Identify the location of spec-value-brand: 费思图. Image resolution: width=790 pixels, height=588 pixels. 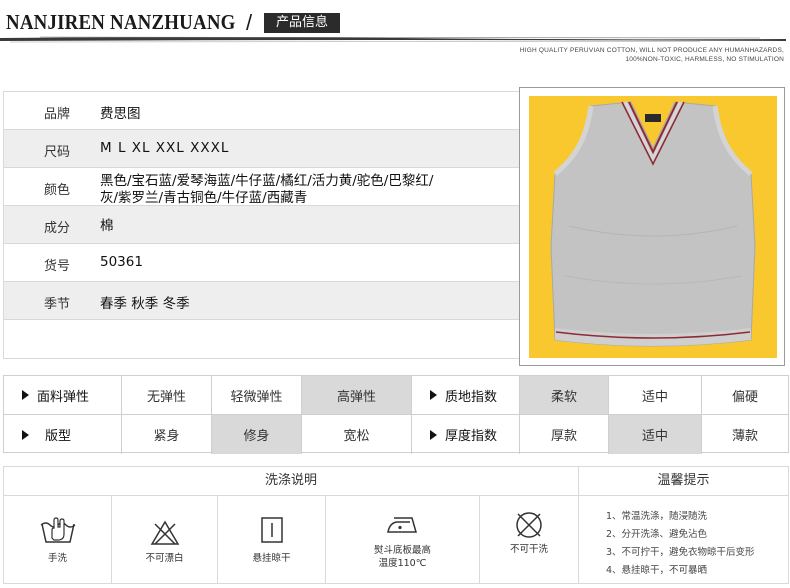
(120, 114).